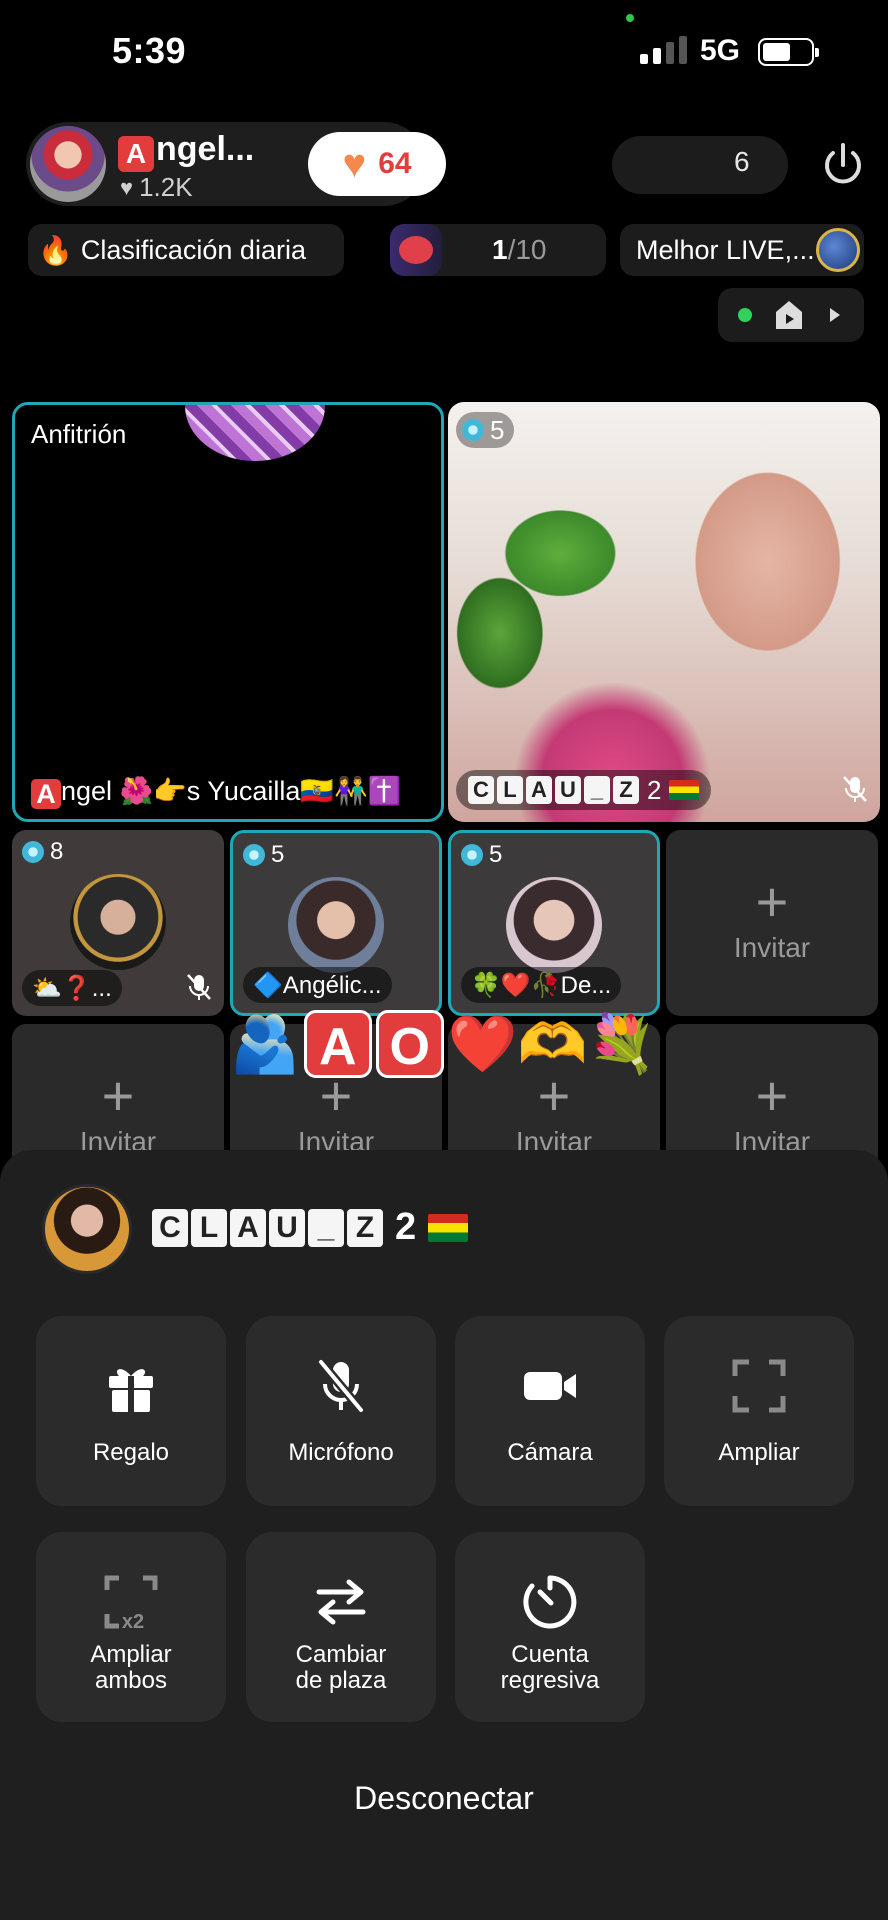  What do you see at coordinates (136, 154) in the screenshot?
I see `host-name-initial: A` at bounding box center [136, 154].